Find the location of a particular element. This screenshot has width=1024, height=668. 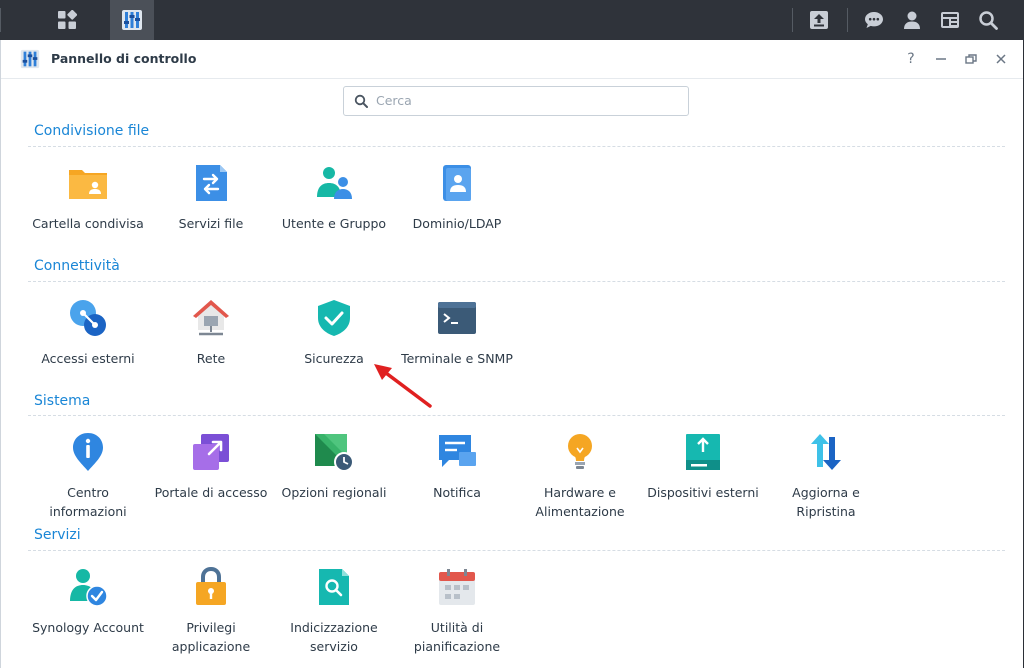

upload-icon is located at coordinates (819, 20).